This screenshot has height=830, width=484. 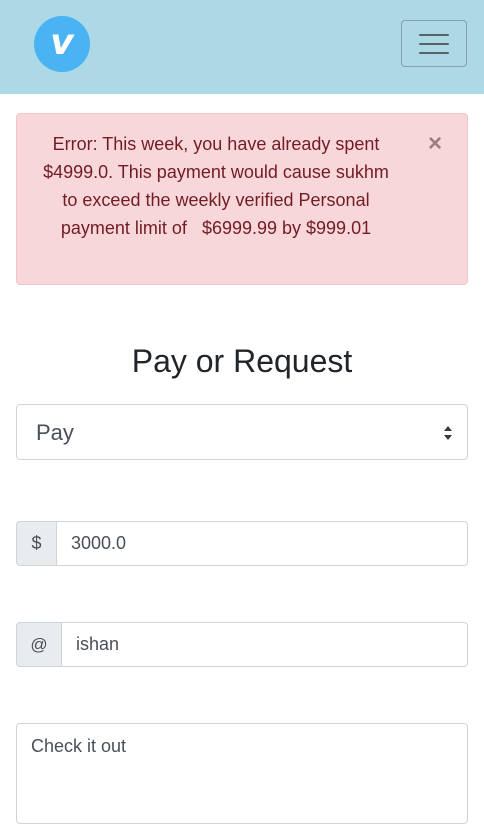 I want to click on dollar-addon: $, so click(x=36, y=543).